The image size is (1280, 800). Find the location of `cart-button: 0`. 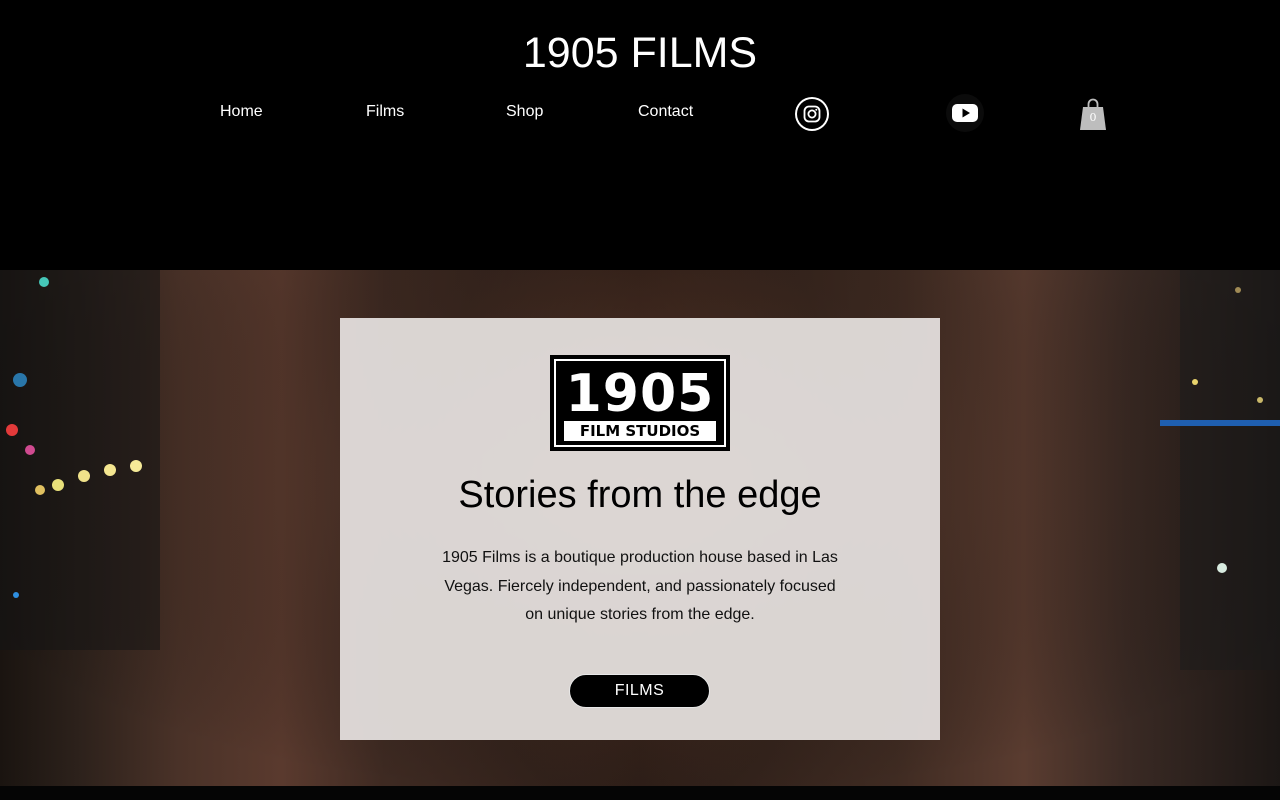

cart-button: 0 is located at coordinates (1093, 114).